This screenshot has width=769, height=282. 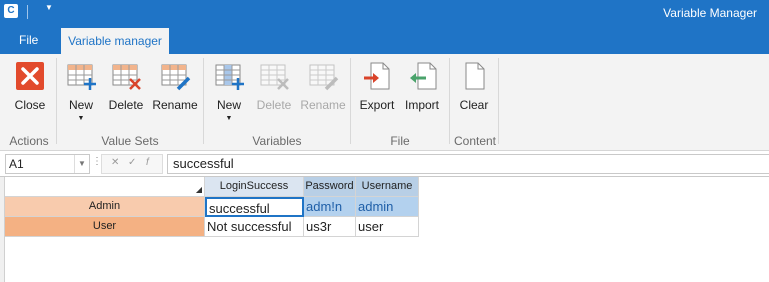 What do you see at coordinates (175, 105) in the screenshot?
I see `valueset-rename-label: Rename` at bounding box center [175, 105].